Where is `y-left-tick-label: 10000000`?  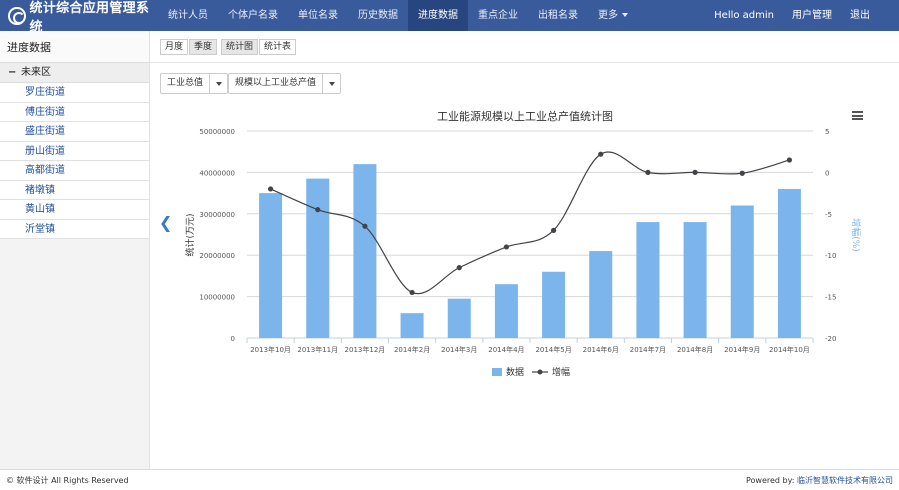
y-left-tick-label: 10000000 is located at coordinates (217, 298).